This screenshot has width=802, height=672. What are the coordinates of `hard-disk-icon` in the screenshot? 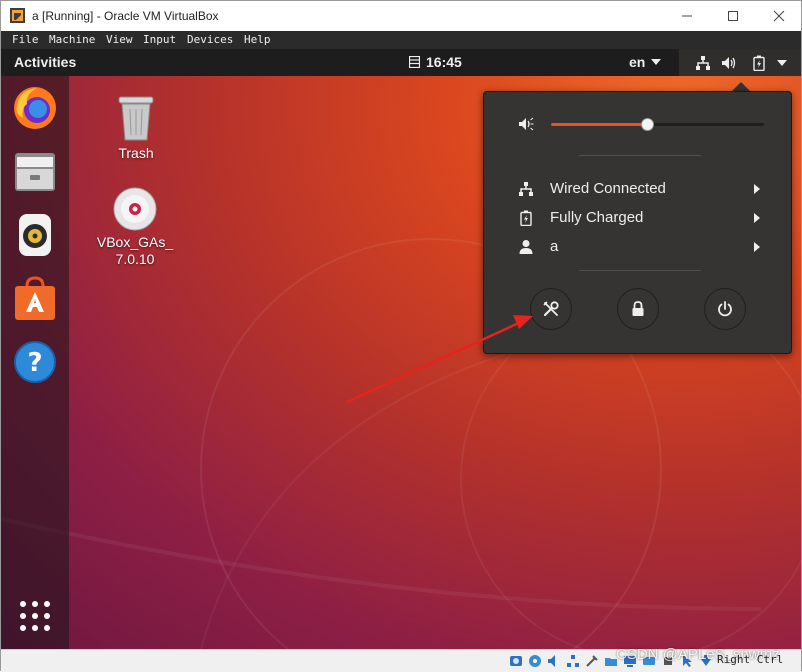 It's located at (516, 661).